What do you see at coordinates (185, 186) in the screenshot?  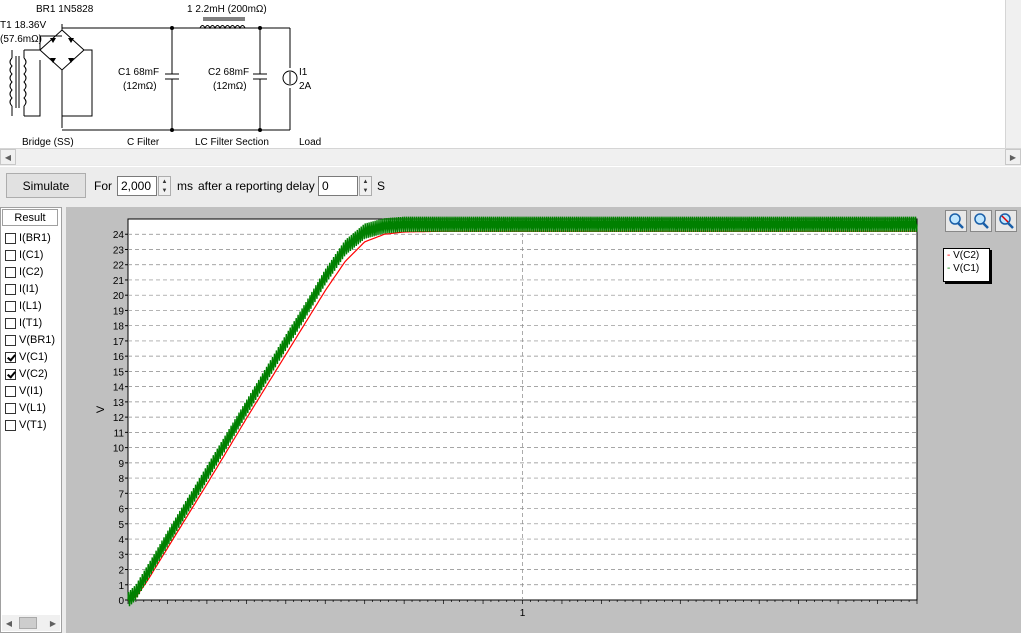 I see `ms-label: ms` at bounding box center [185, 186].